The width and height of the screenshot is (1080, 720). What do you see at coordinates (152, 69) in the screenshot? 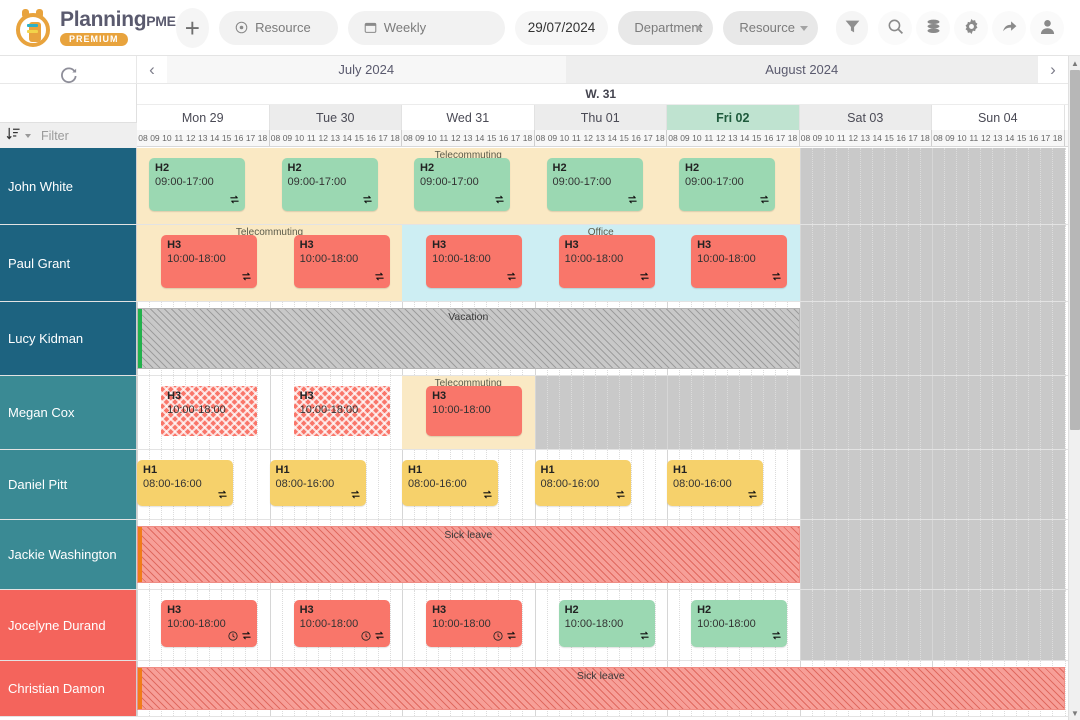
I see `prev-period-button: ‹` at bounding box center [152, 69].